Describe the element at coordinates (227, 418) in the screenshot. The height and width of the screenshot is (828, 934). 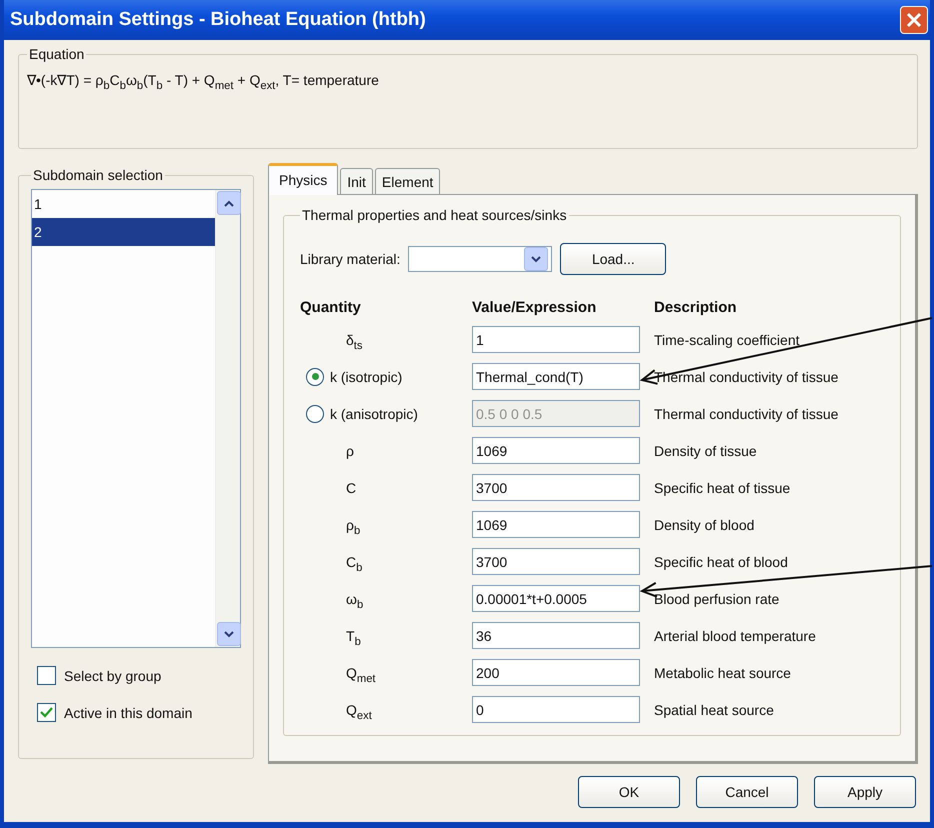
I see `scrollbar` at that location.